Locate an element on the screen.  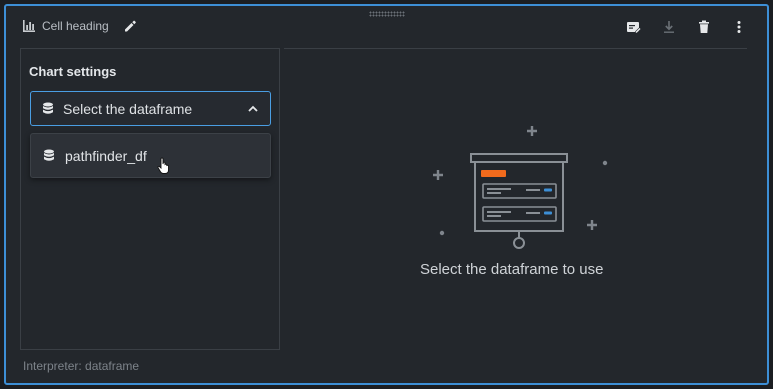
dropdown-option: pathfinder_df is located at coordinates (150, 155).